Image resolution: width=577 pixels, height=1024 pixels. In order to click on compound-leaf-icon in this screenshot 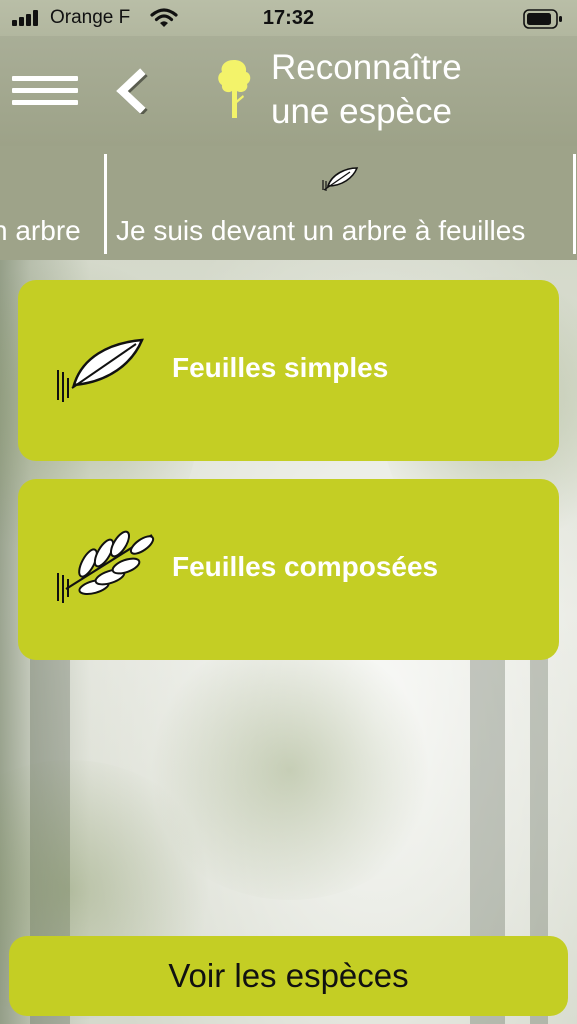, I will do `click(106, 566)`.